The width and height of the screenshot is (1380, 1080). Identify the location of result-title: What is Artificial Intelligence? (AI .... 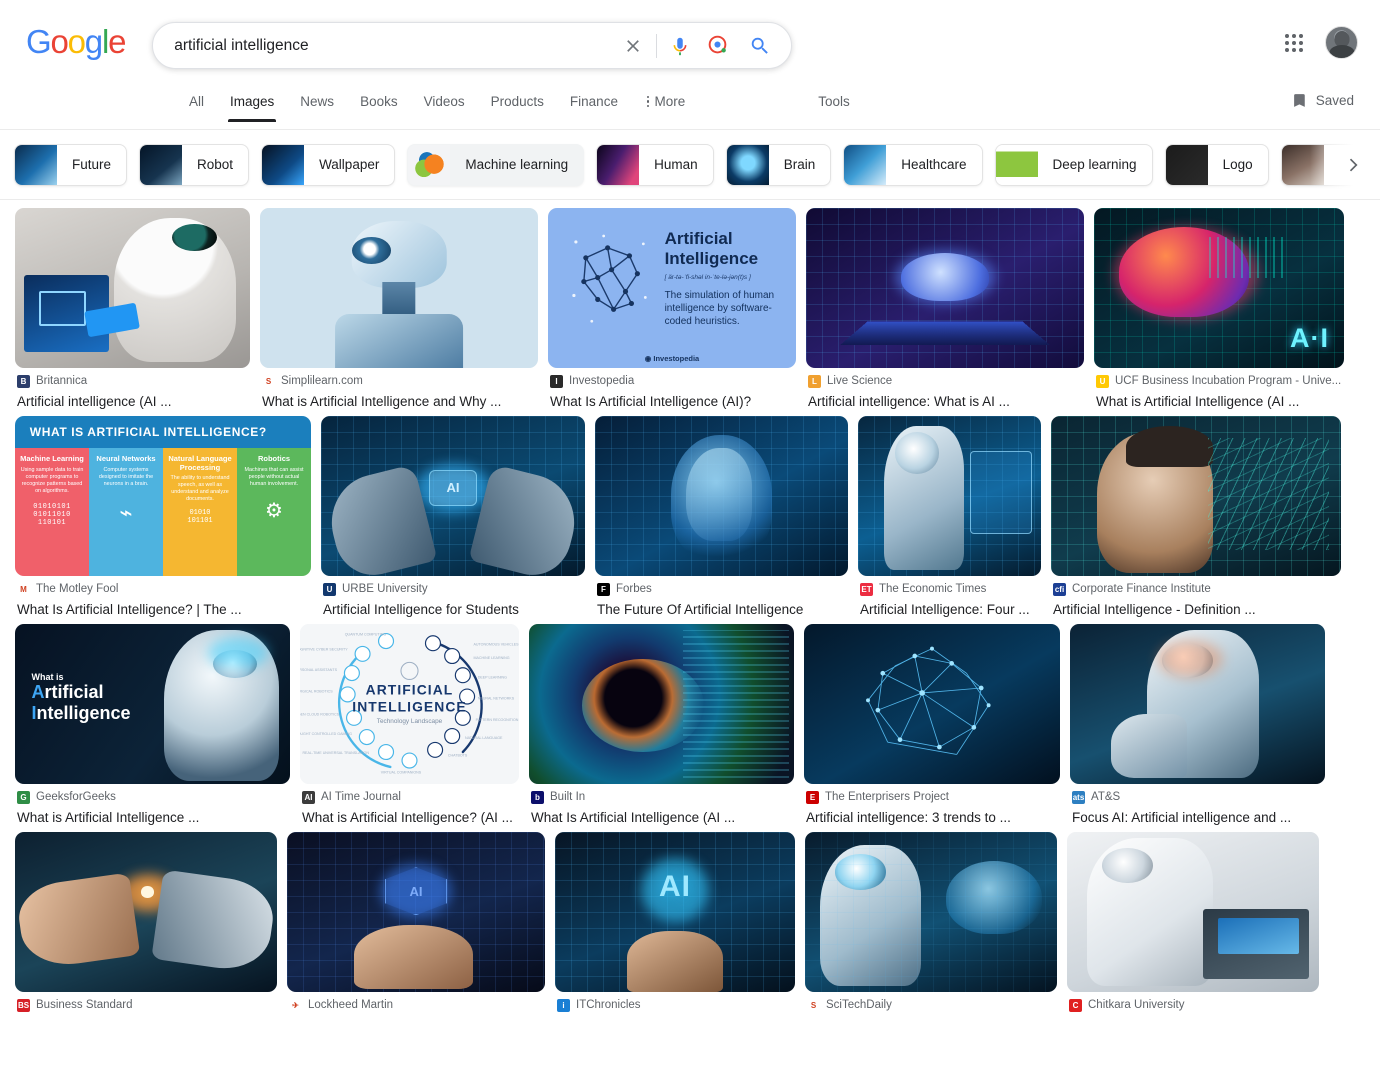
(409, 818).